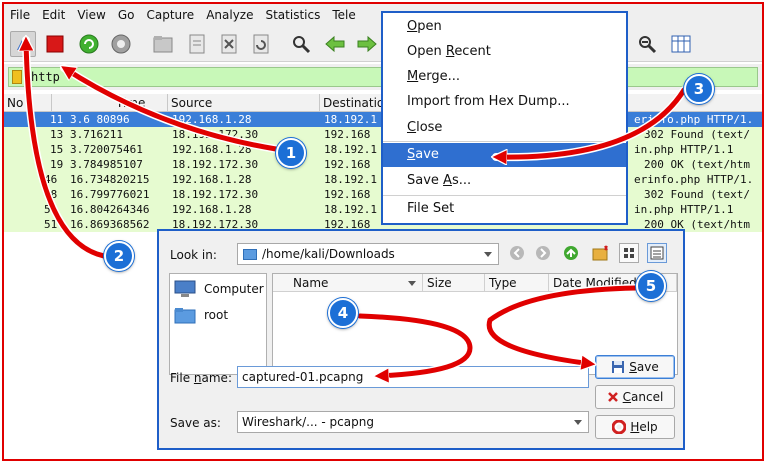 The width and height of the screenshot is (766, 463). What do you see at coordinates (651, 286) in the screenshot?
I see `callout-step-5: 5` at bounding box center [651, 286].